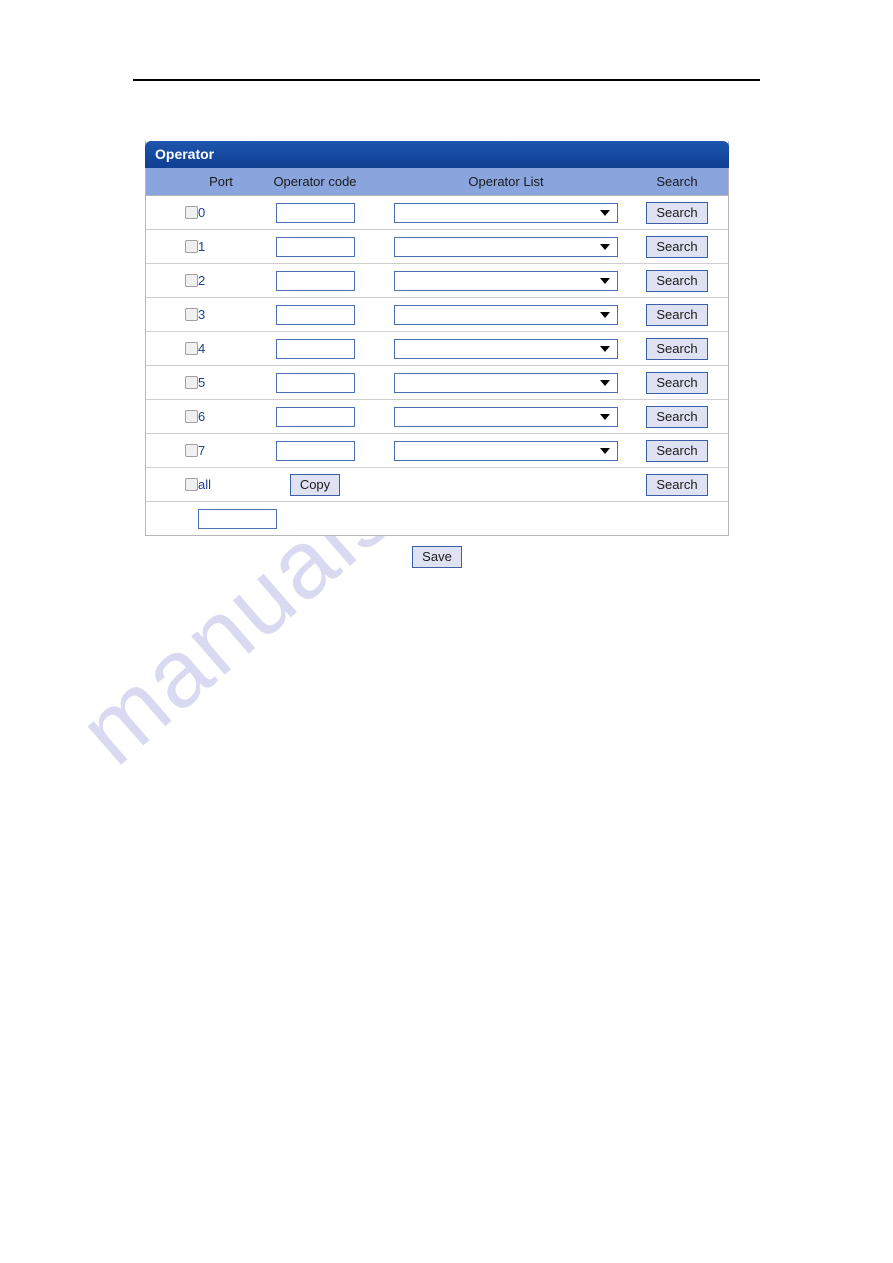 The image size is (893, 1263). I want to click on port-label-all: all, so click(221, 484).